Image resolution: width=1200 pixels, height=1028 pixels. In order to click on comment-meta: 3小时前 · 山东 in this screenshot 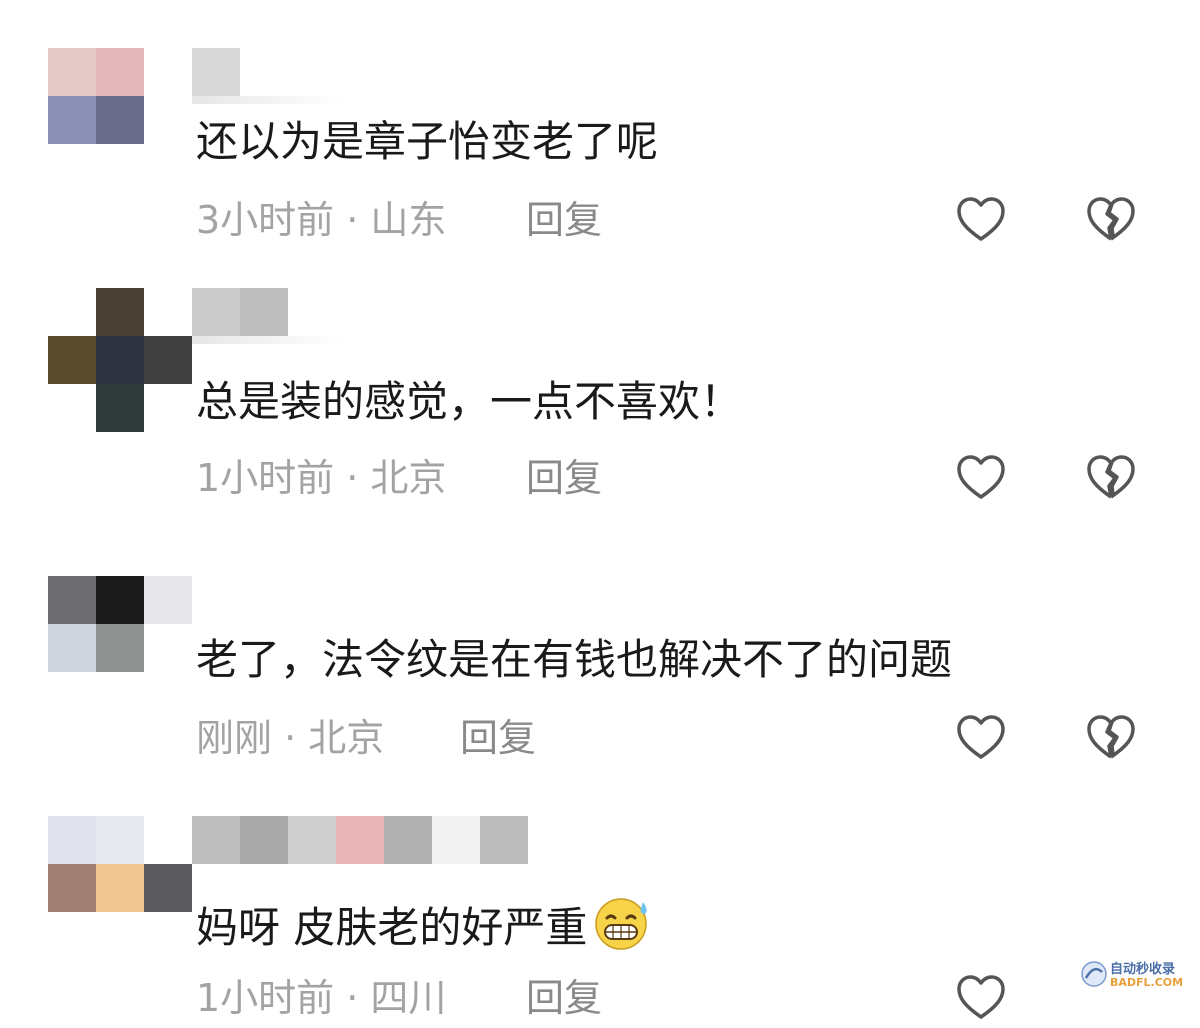, I will do `click(321, 220)`.